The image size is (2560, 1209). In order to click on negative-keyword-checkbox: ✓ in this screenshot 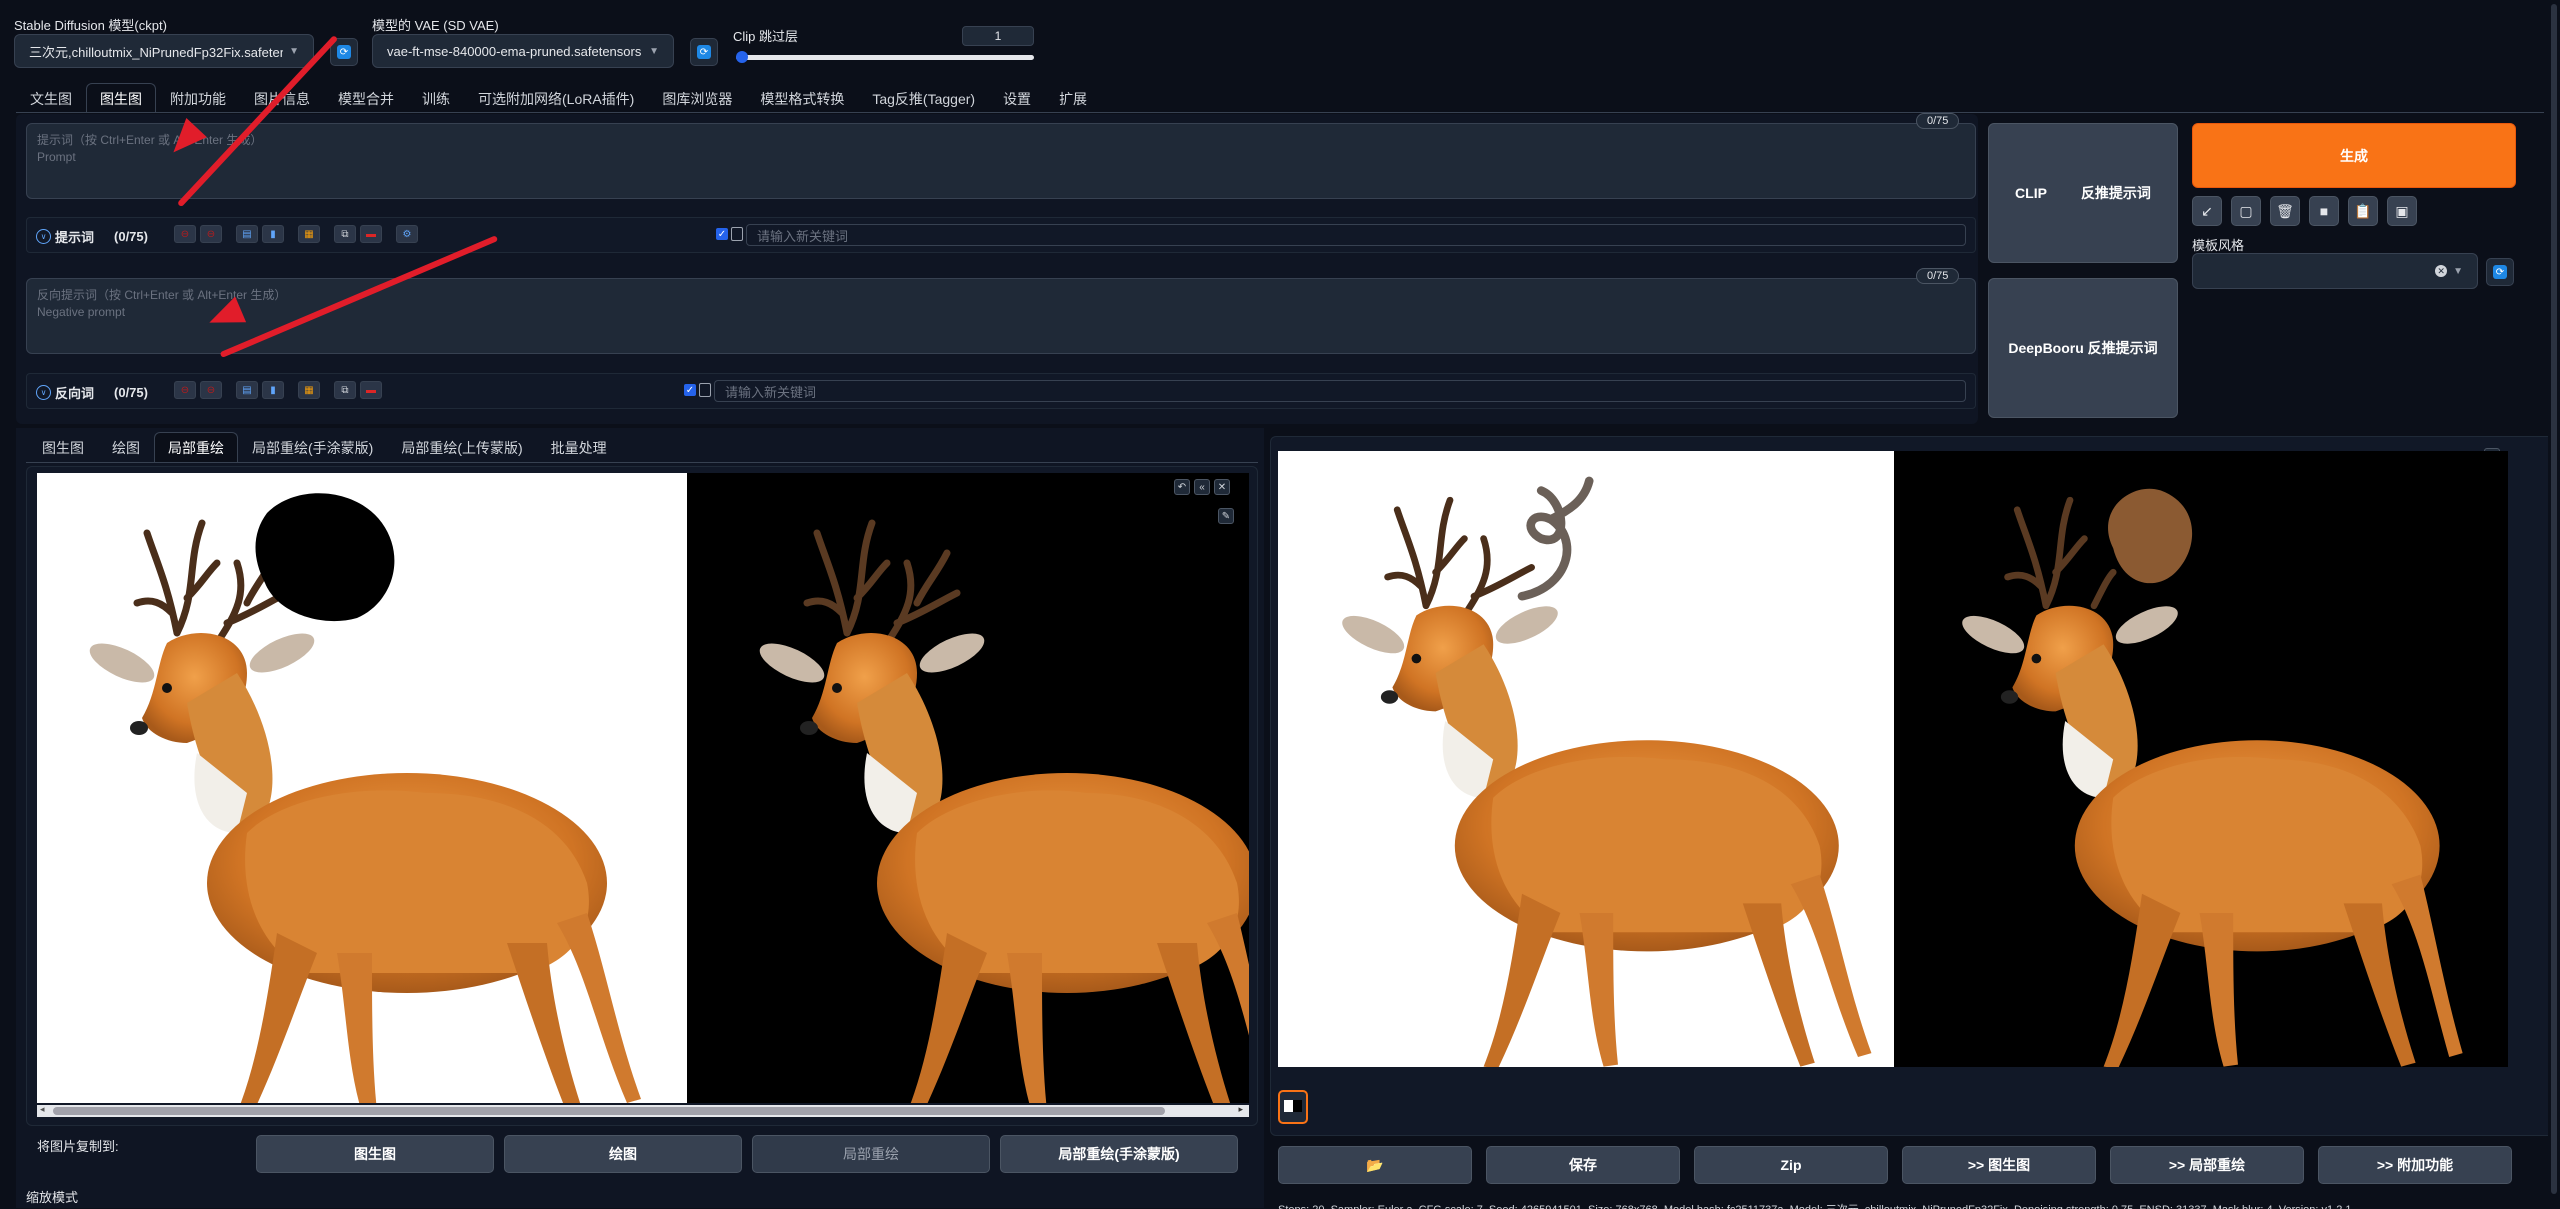, I will do `click(690, 390)`.